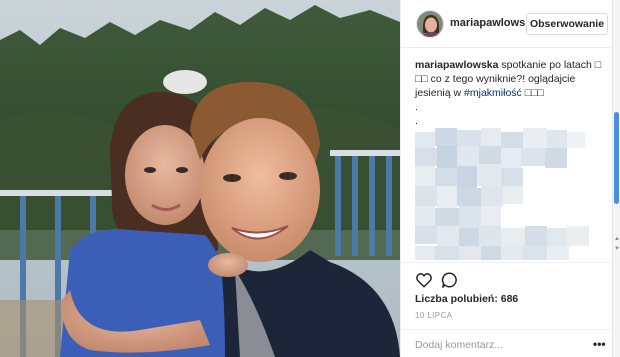 Image resolution: width=620 pixels, height=357 pixels. I want to click on more-options-icon: •••, so click(599, 344).